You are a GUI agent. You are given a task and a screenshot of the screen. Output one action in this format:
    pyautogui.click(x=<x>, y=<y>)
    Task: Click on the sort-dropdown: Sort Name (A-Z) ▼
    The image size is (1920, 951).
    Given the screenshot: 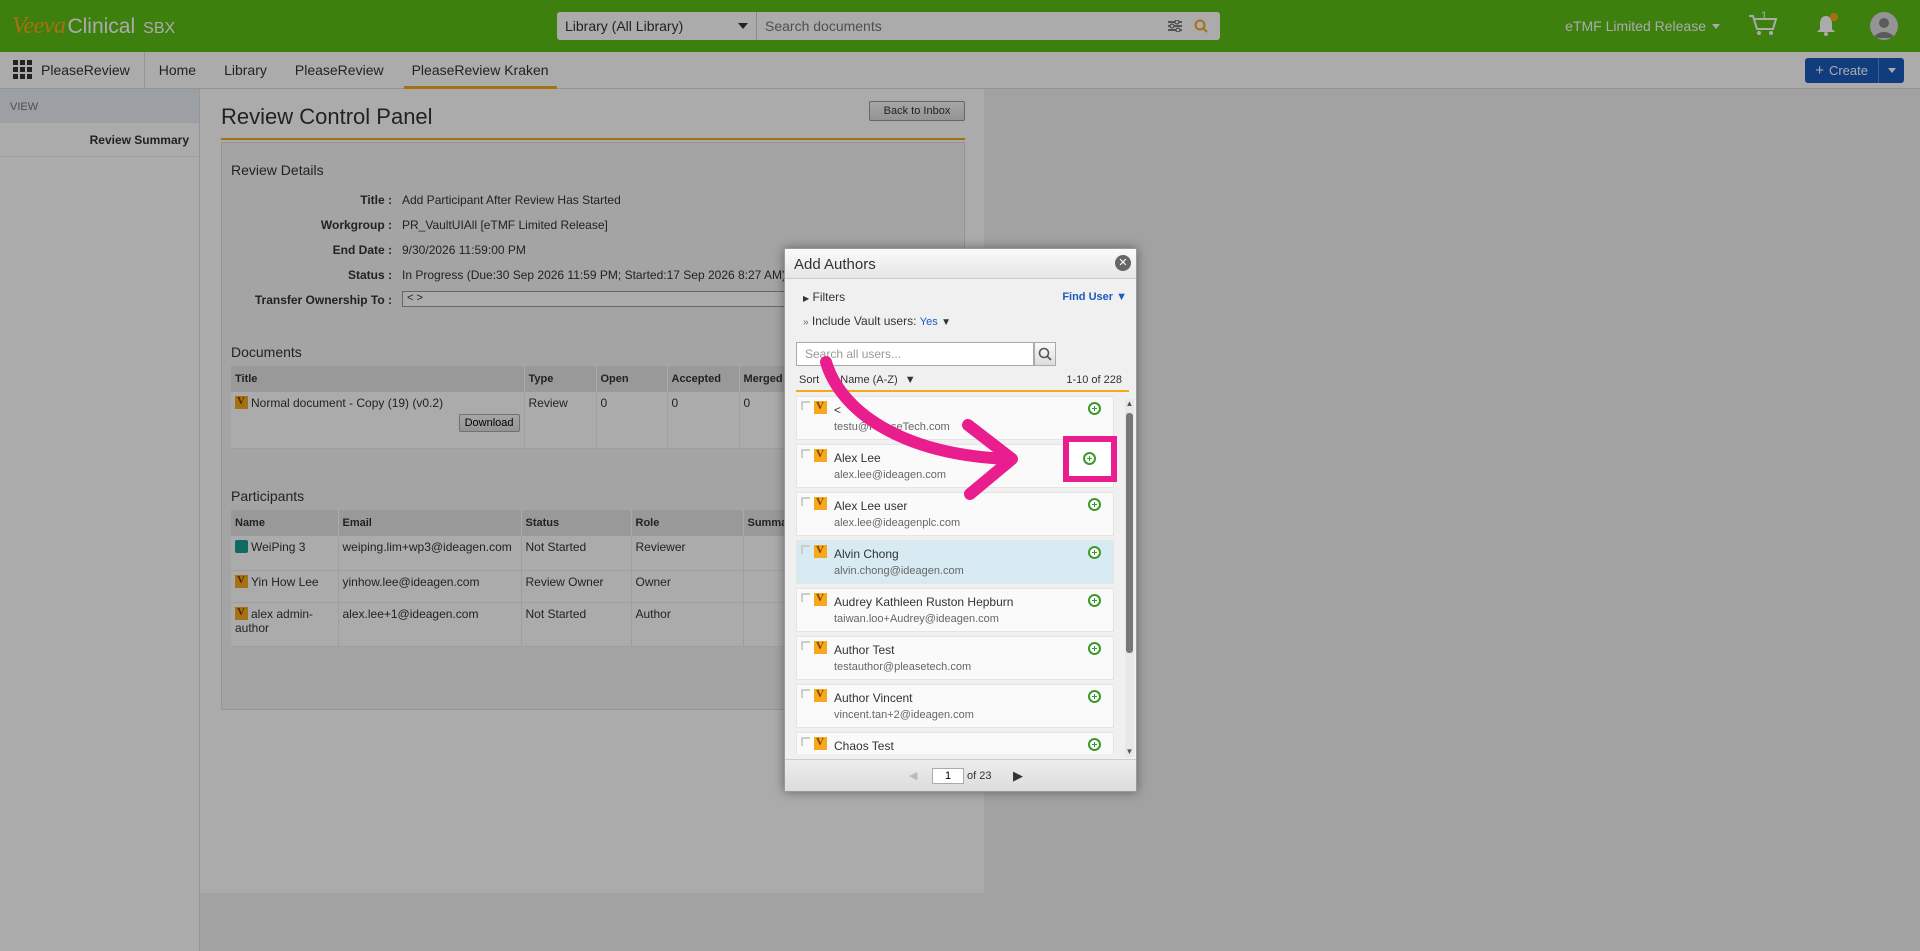 What is the action you would take?
    pyautogui.click(x=857, y=380)
    